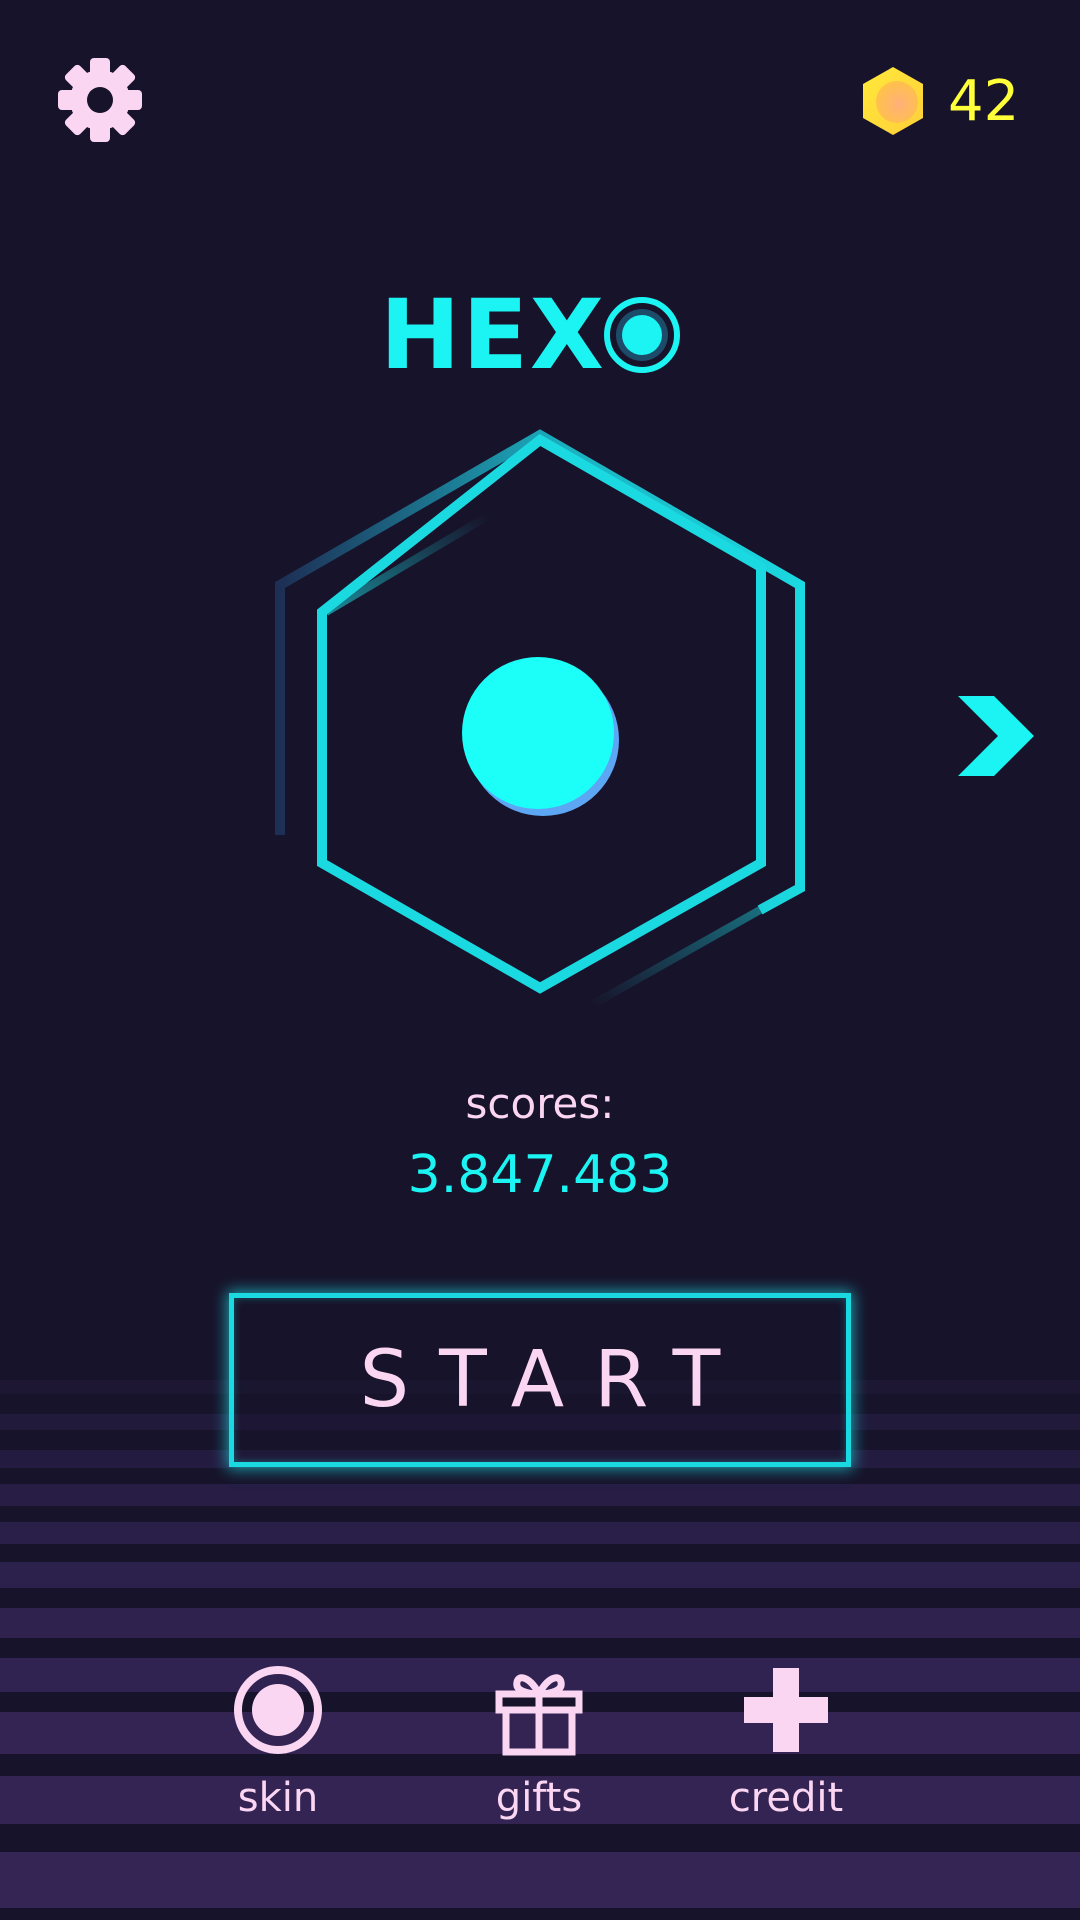 The width and height of the screenshot is (1080, 1920). I want to click on inner-ghost-top, so click(407, 564).